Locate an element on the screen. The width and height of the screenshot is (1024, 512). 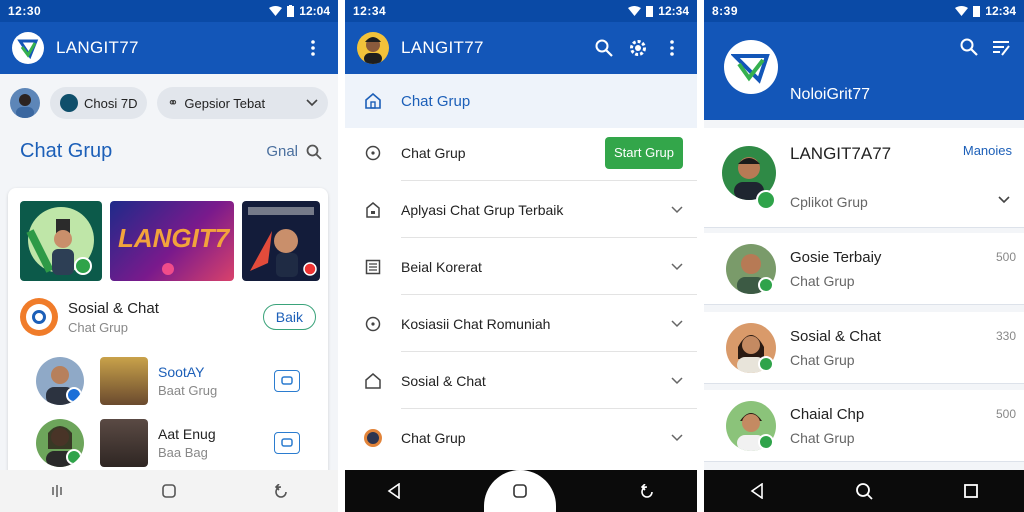
compose-icon is located at coordinates (1001, 47).